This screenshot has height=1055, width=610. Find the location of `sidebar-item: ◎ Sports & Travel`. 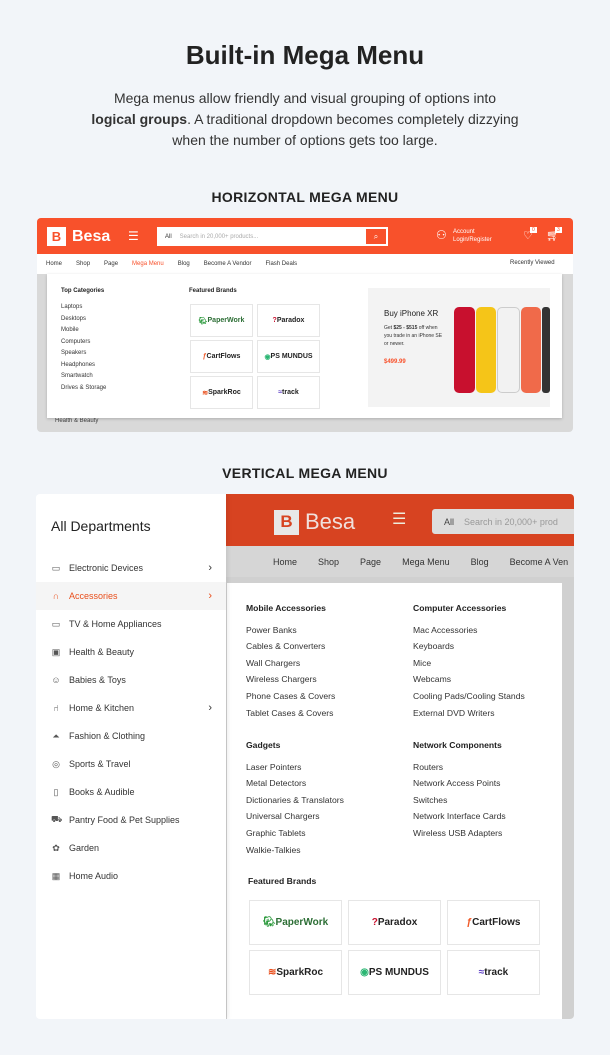

sidebar-item: ◎ Sports & Travel is located at coordinates (131, 764).